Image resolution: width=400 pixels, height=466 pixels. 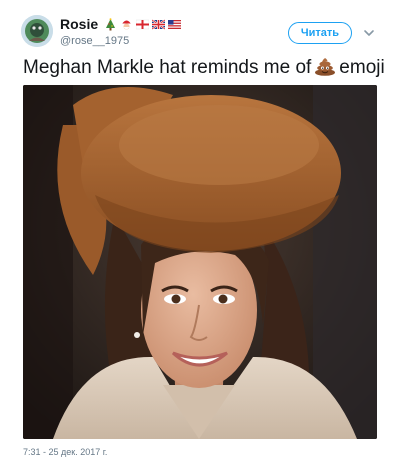 What do you see at coordinates (159, 24) in the screenshot?
I see `uk-flag-icon` at bounding box center [159, 24].